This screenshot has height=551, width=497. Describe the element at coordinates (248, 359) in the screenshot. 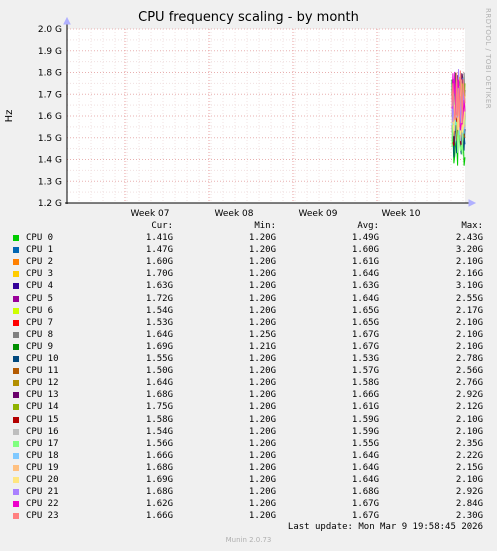

I see `legend-row: CPU 10 1.55G 1.20G 1.53G 2.78G` at that location.